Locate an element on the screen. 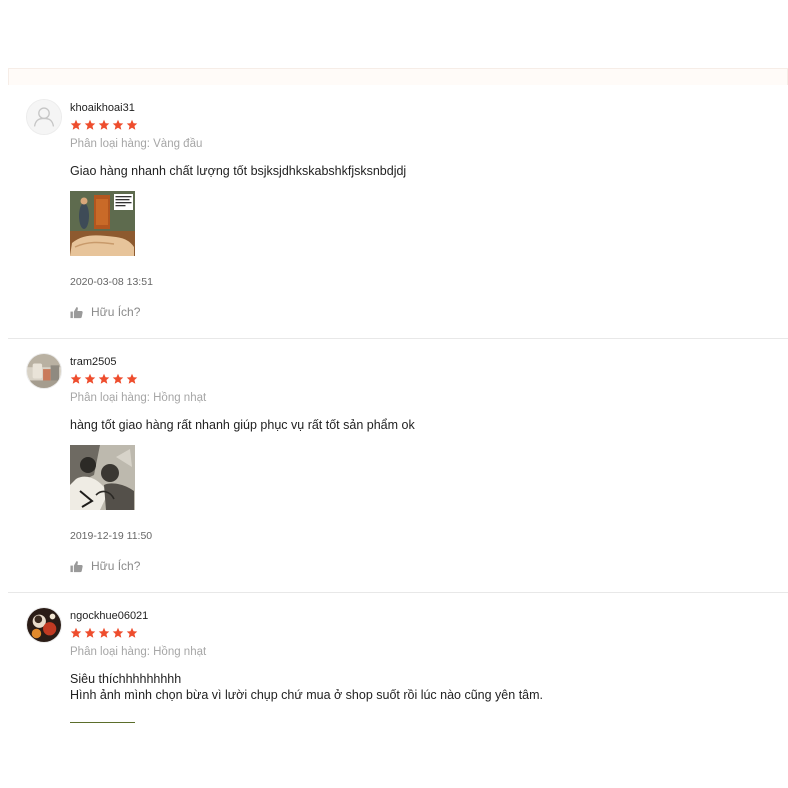  rating-filter-bar is located at coordinates (398, 76).